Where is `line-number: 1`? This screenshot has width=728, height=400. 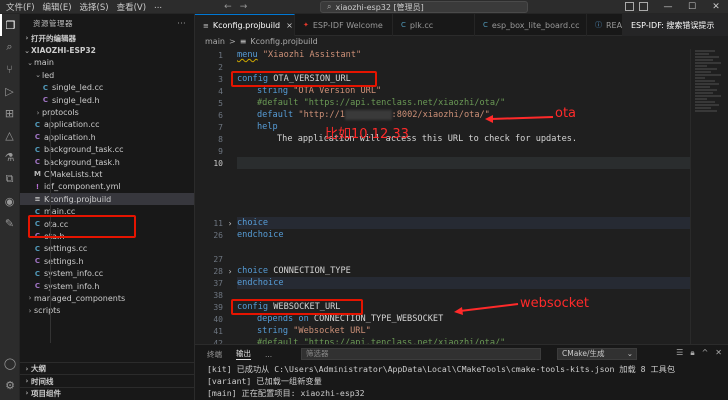
line-number: 1 is located at coordinates (220, 55).